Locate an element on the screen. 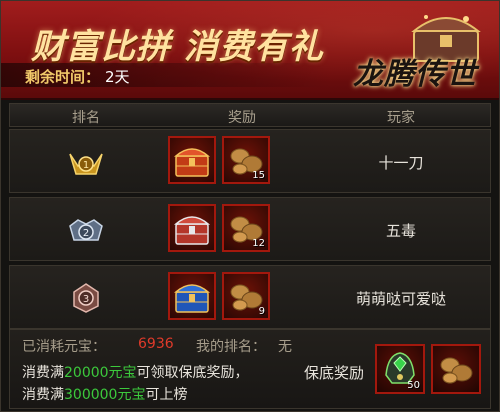 This screenshot has width=500, height=412. header-player: 玩家 is located at coordinates (401, 118).